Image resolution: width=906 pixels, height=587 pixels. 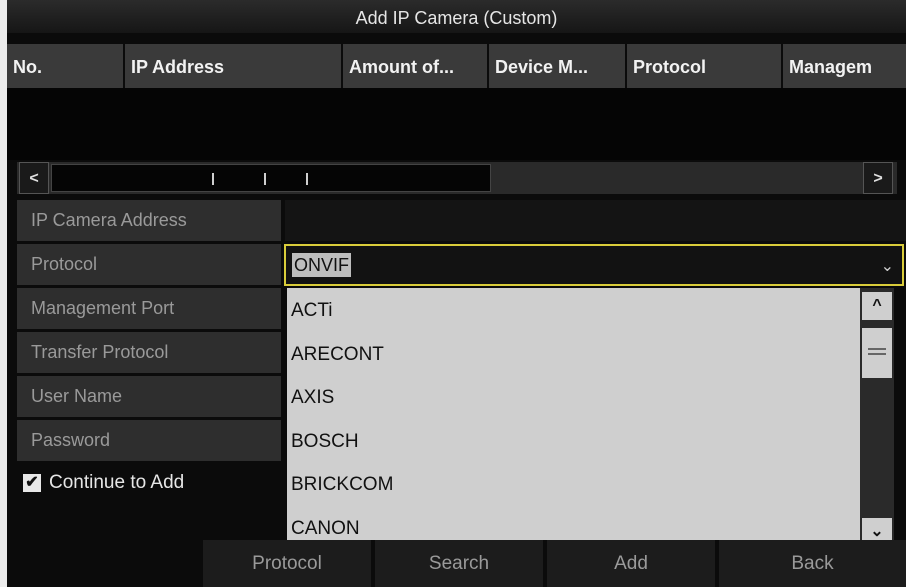 I want to click on dropdown-vertical-scrollbar: ^ ⌄, so click(x=877, y=419).